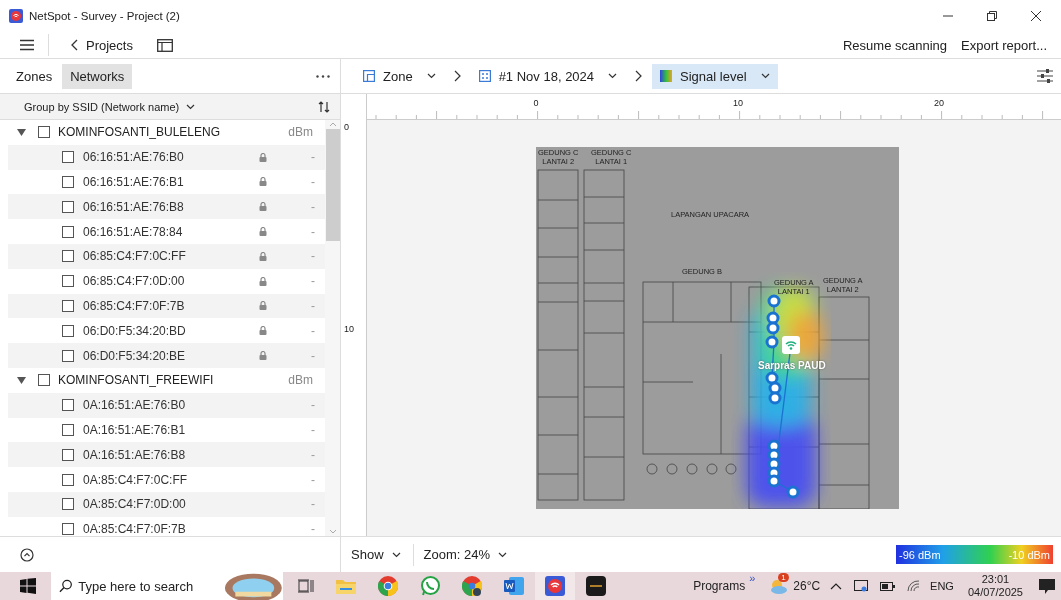 This screenshot has height=600, width=1061. What do you see at coordinates (430, 586) in the screenshot?
I see `chat-app-icon` at bounding box center [430, 586].